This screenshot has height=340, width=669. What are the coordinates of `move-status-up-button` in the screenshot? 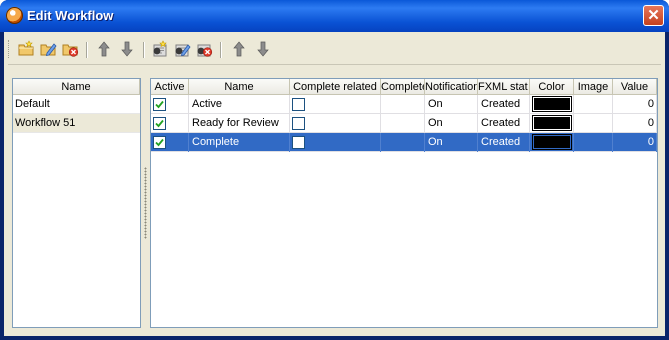 It's located at (239, 49).